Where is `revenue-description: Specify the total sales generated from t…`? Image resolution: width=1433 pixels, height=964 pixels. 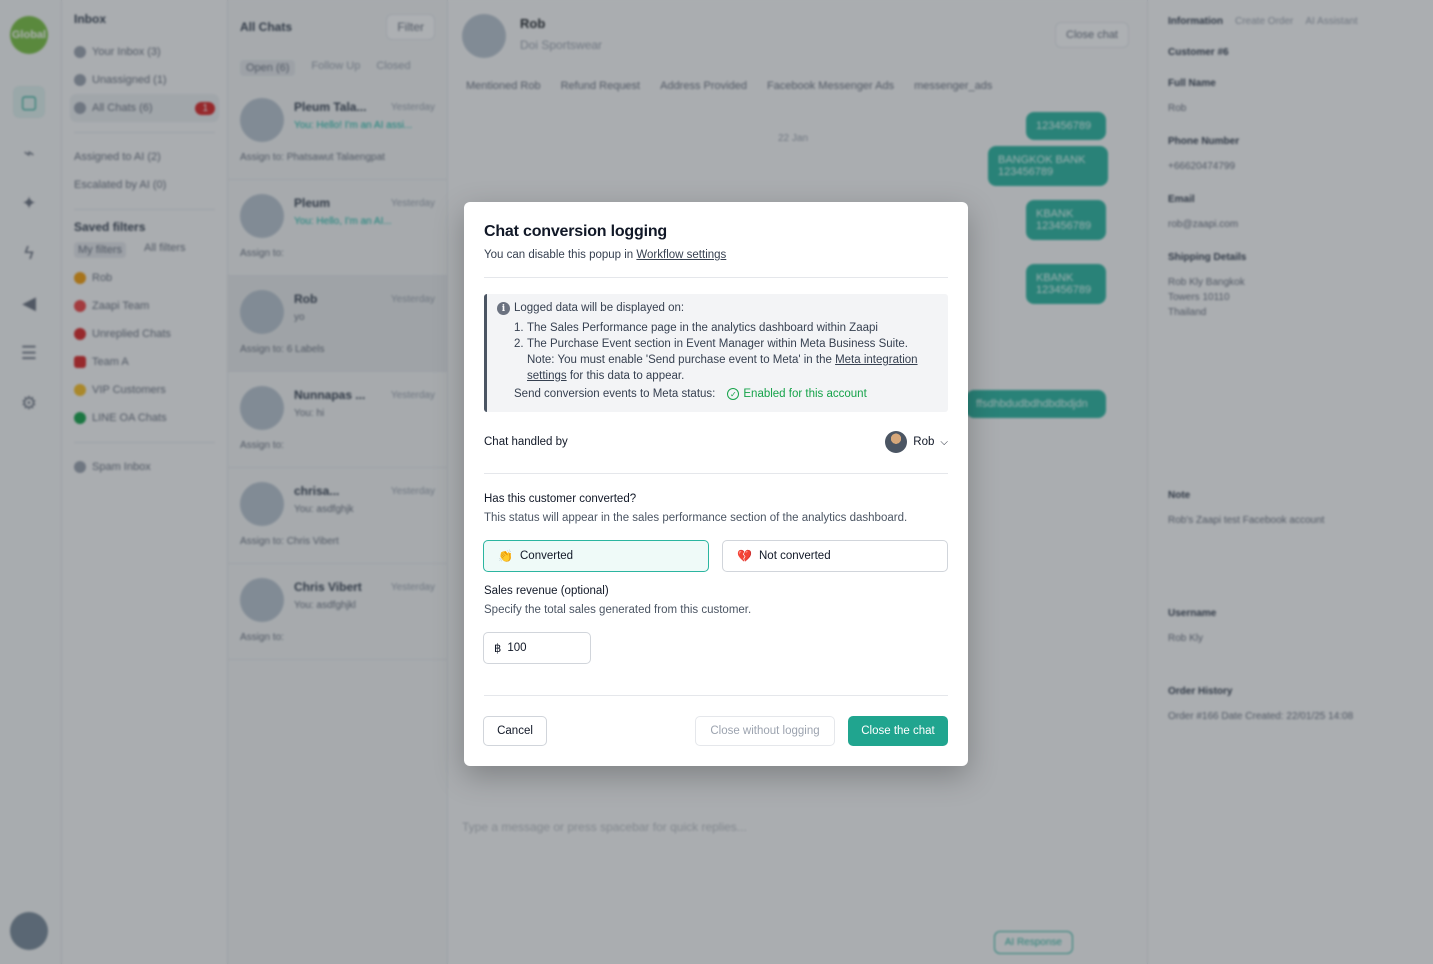 revenue-description: Specify the total sales generated from t… is located at coordinates (618, 610).